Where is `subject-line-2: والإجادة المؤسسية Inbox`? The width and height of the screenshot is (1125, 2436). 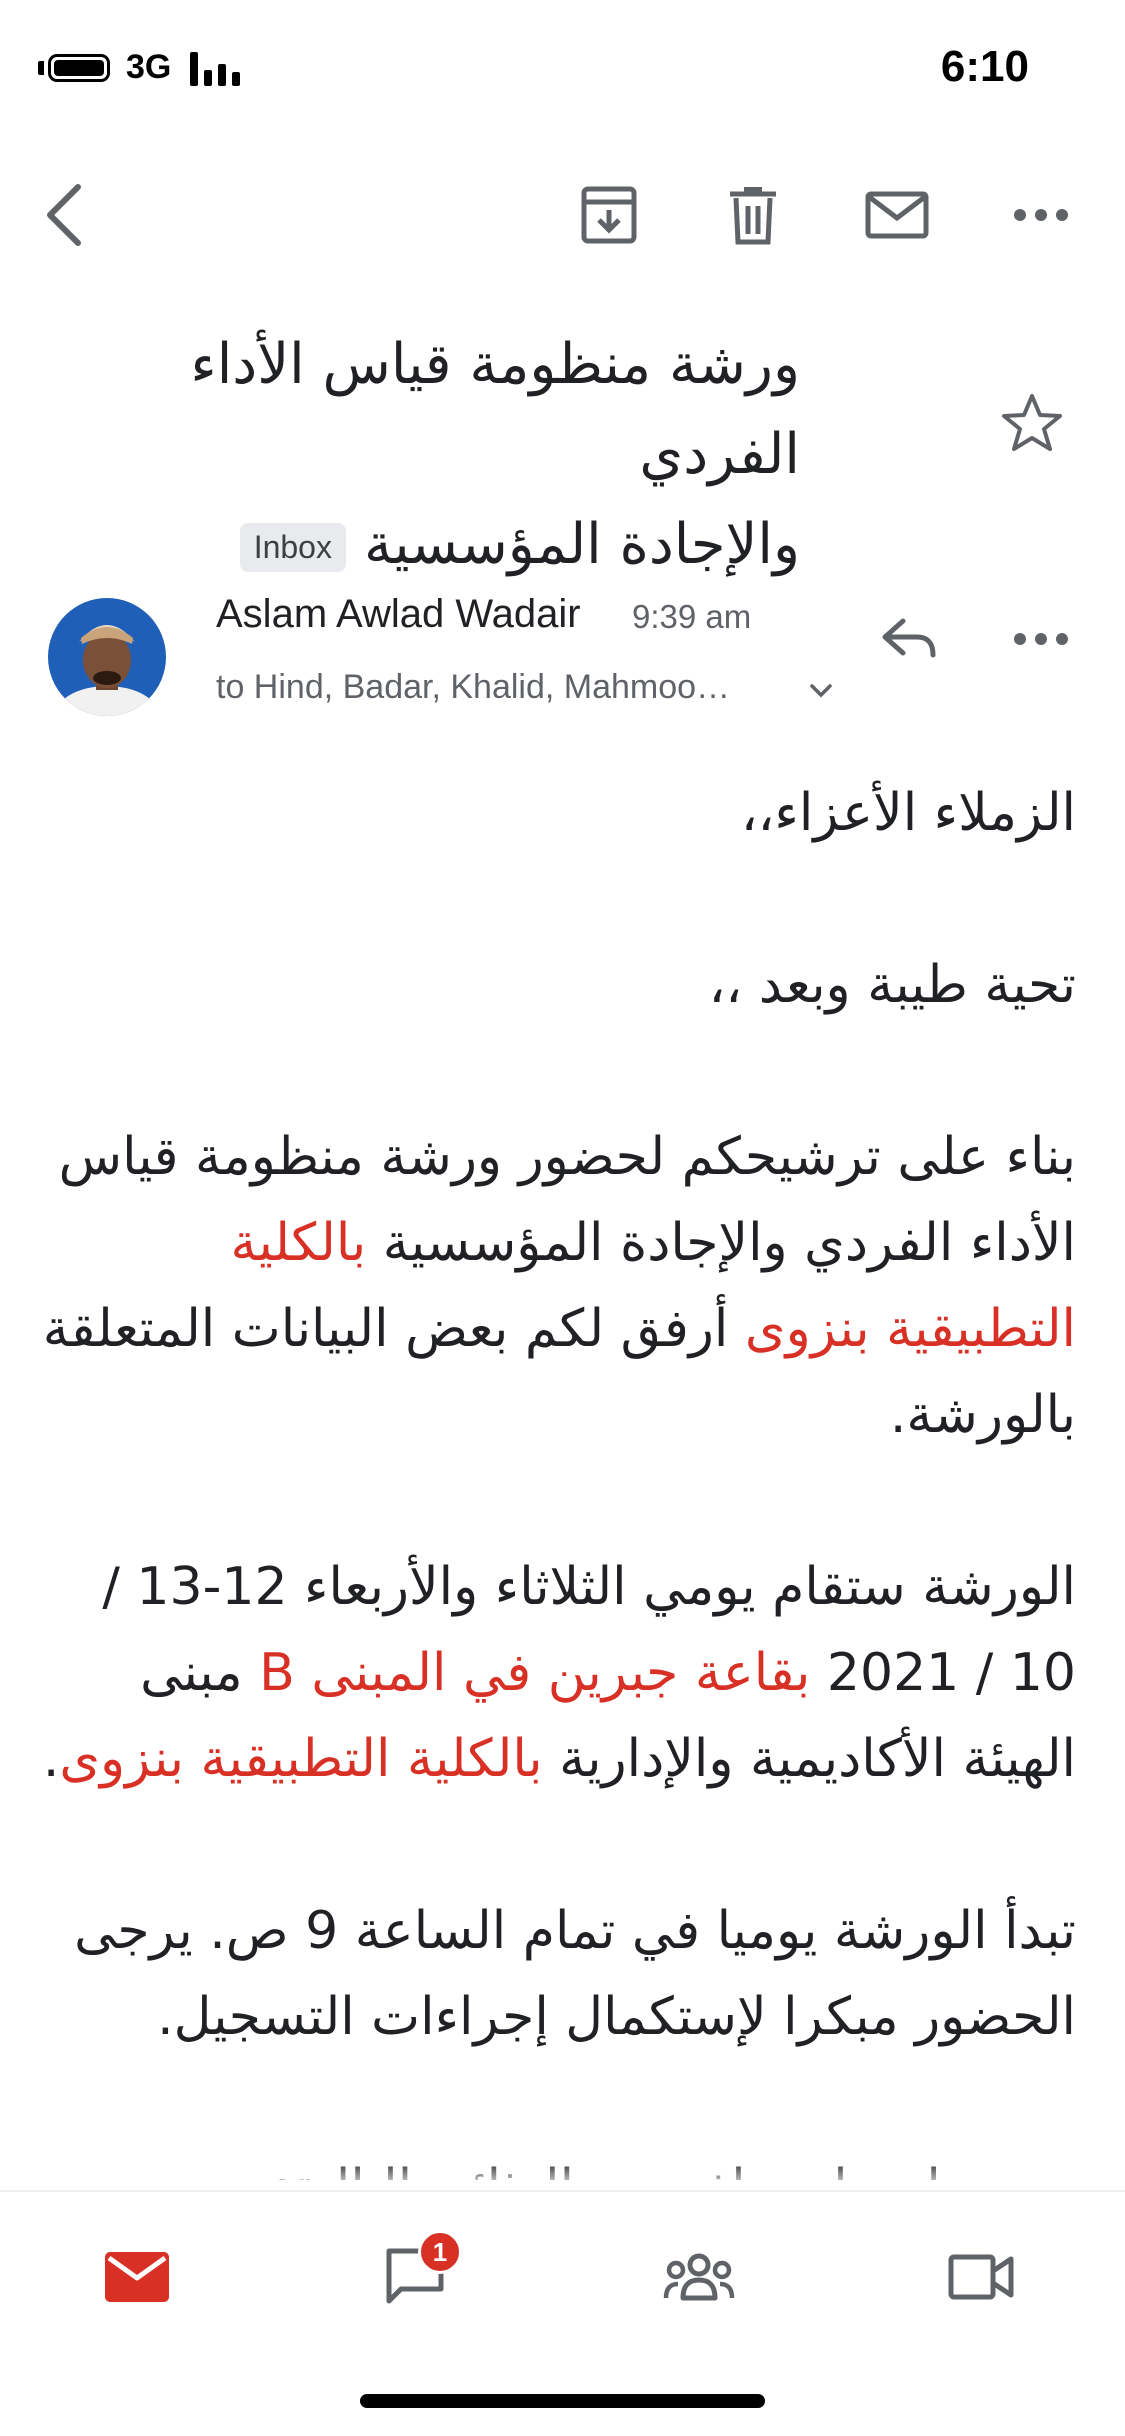 subject-line-2: والإجادة المؤسسية Inbox is located at coordinates (420, 545).